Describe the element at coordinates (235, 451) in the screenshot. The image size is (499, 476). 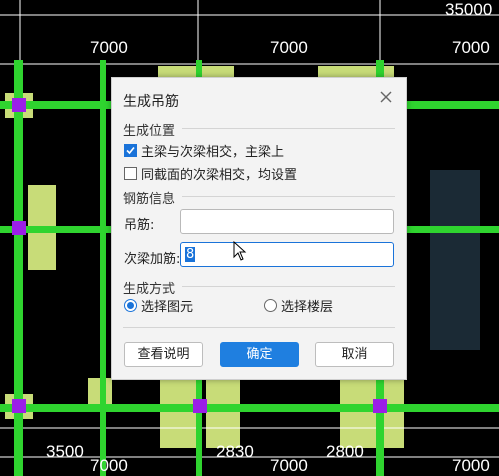
I see `dimension-bottom-inner-2: 2830` at that location.